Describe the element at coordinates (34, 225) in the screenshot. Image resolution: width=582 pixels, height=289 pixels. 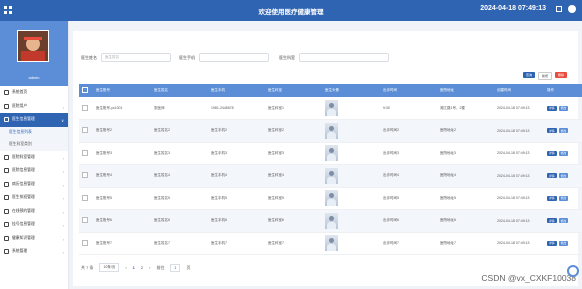
I see `sidebar-item-registration: 挂号信息管理 ›` at that location.